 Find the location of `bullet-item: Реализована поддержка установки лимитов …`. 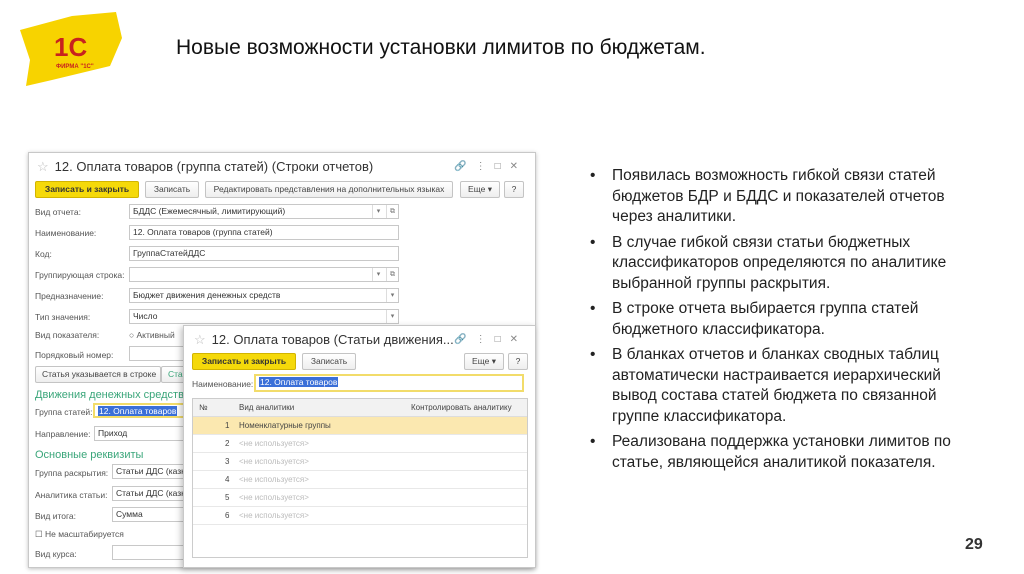

bullet-item: Реализована поддержка установки лимитов … is located at coordinates (785, 452).